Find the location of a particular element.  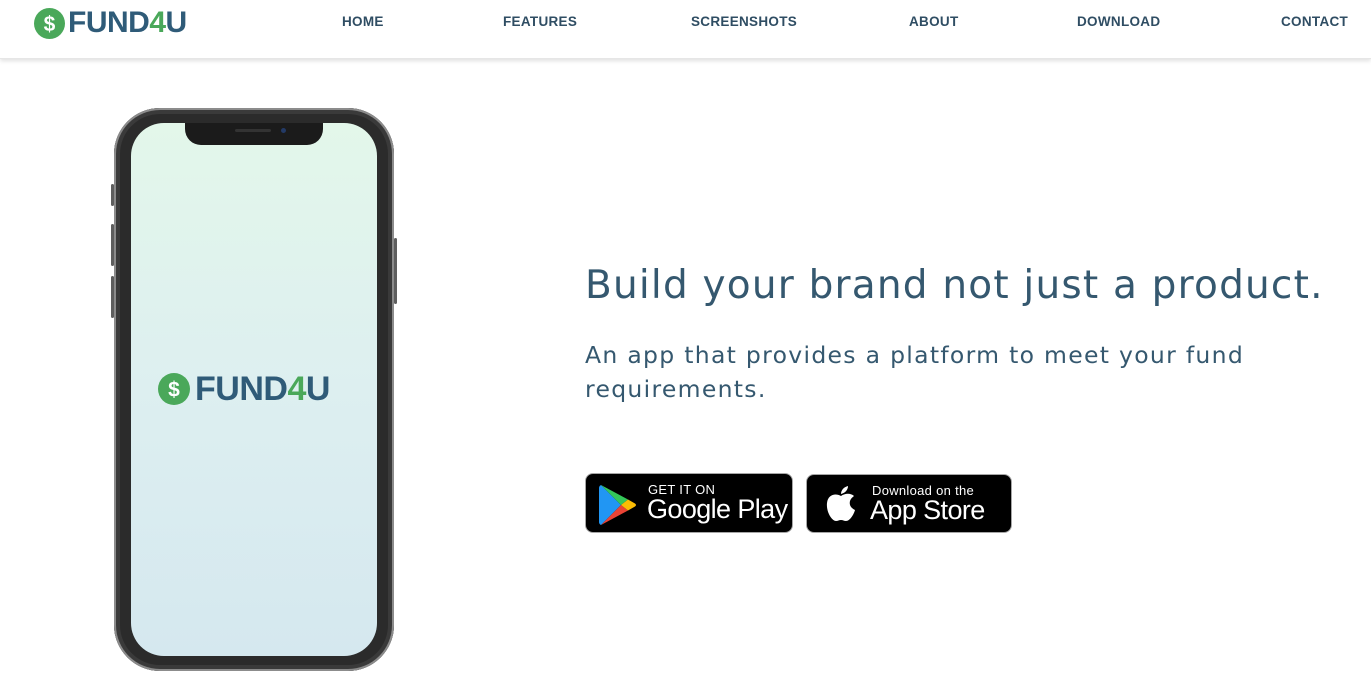

google-play-badge: GET IT ON Google Play is located at coordinates (689, 503).